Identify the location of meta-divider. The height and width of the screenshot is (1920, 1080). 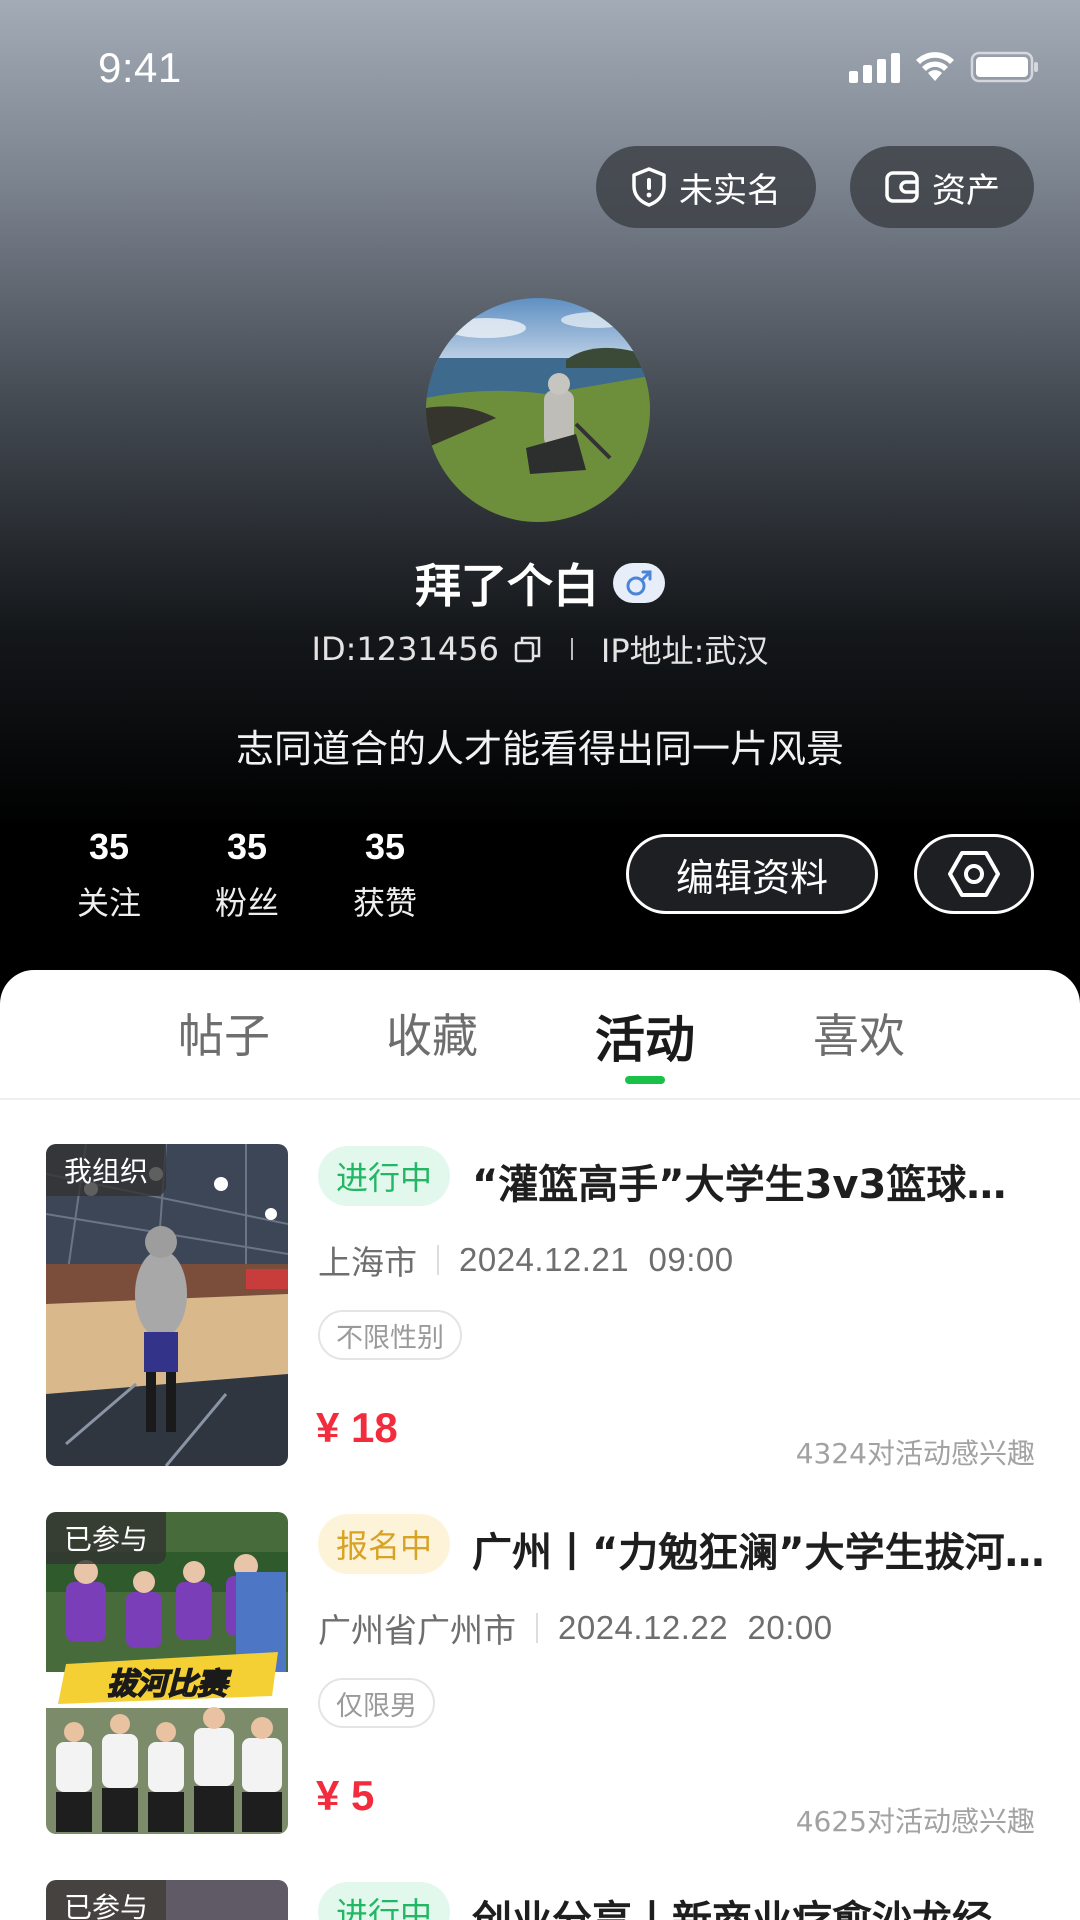
(571, 649).